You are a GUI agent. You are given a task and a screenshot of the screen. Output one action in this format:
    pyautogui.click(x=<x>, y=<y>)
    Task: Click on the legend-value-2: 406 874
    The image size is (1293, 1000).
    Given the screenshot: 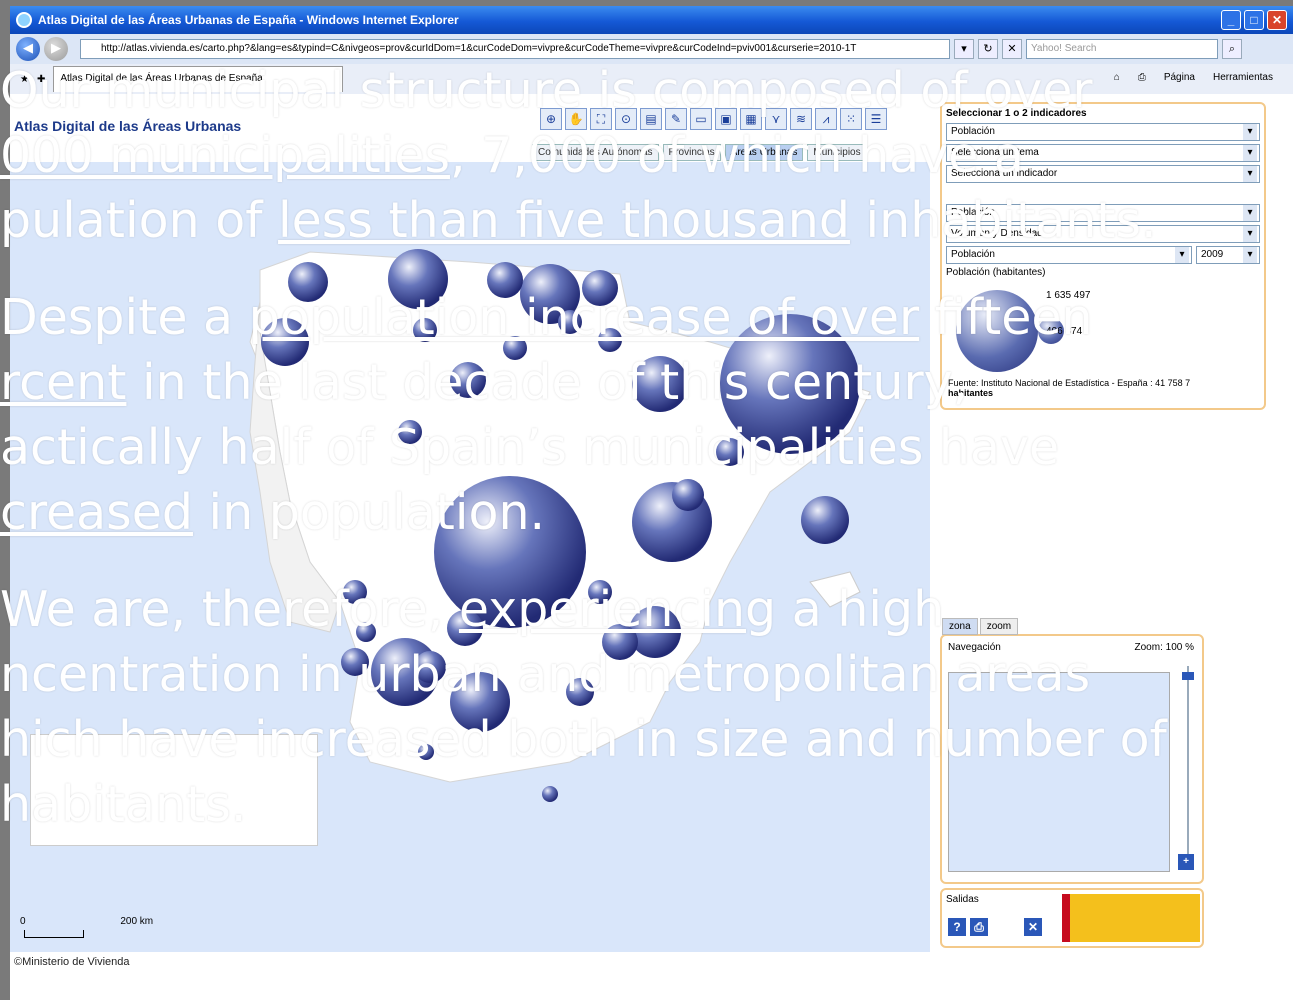 What is the action you would take?
    pyautogui.click(x=1064, y=331)
    